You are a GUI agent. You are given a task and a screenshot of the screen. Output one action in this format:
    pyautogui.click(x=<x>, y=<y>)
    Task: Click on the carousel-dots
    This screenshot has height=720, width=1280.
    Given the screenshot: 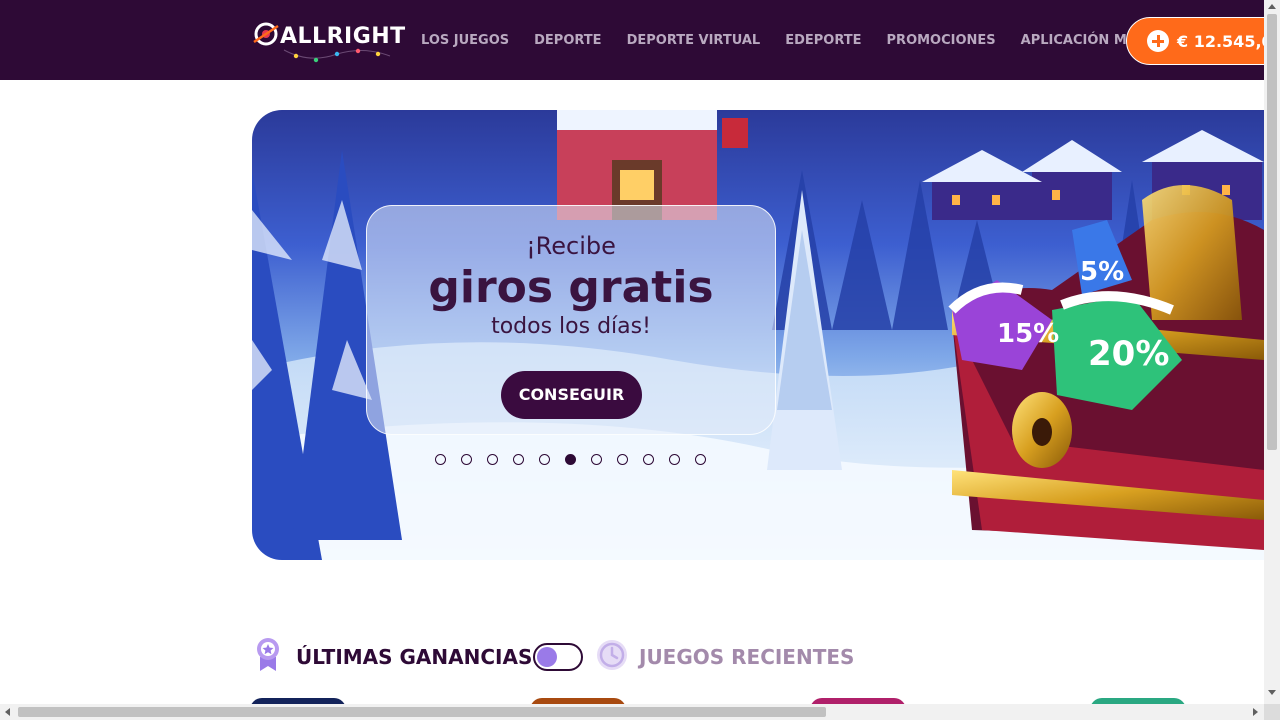 What is the action you would take?
    pyautogui.click(x=578, y=459)
    